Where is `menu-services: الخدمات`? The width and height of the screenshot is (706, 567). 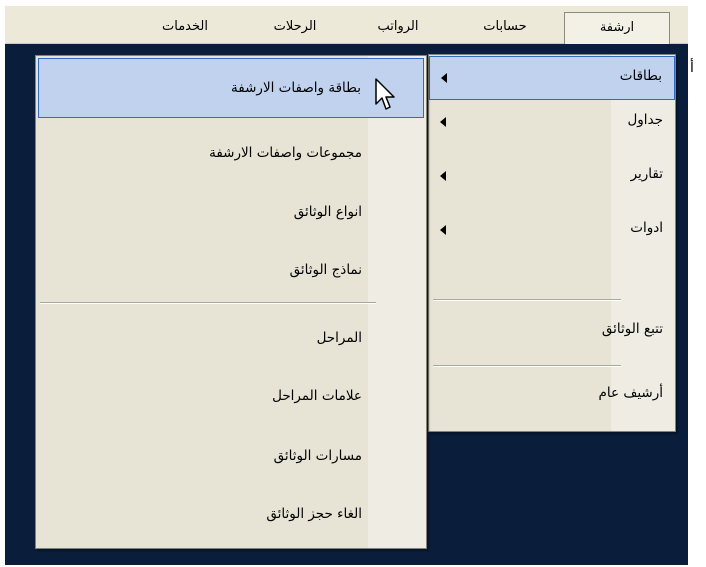
menu-services: الخدمات is located at coordinates (185, 28).